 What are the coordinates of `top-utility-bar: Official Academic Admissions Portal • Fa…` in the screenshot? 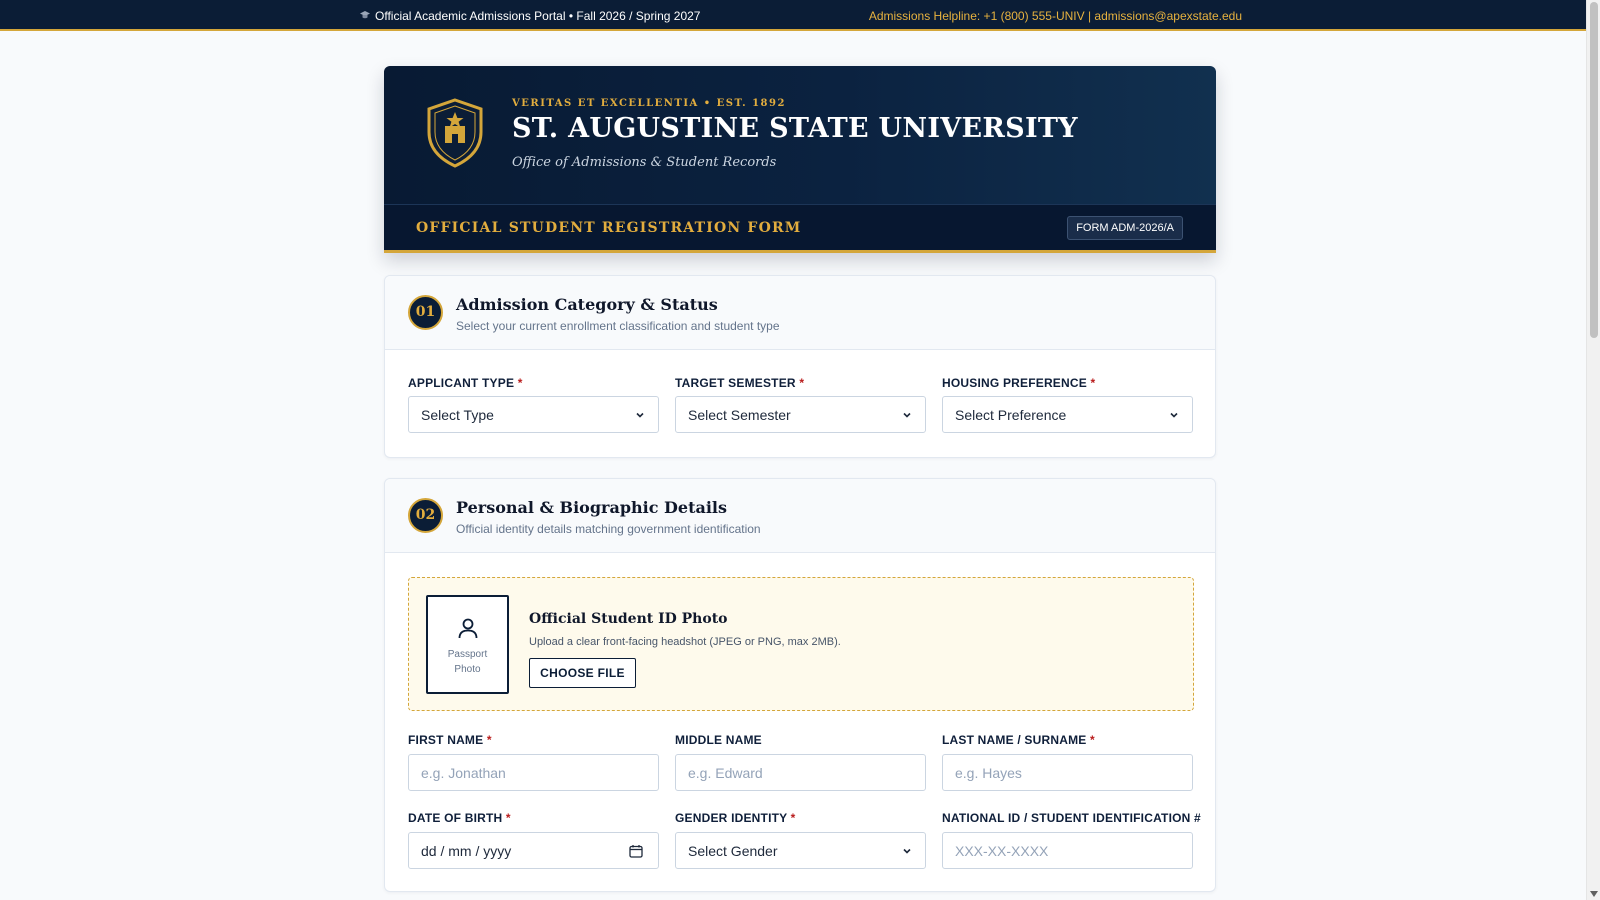 It's located at (793, 15).